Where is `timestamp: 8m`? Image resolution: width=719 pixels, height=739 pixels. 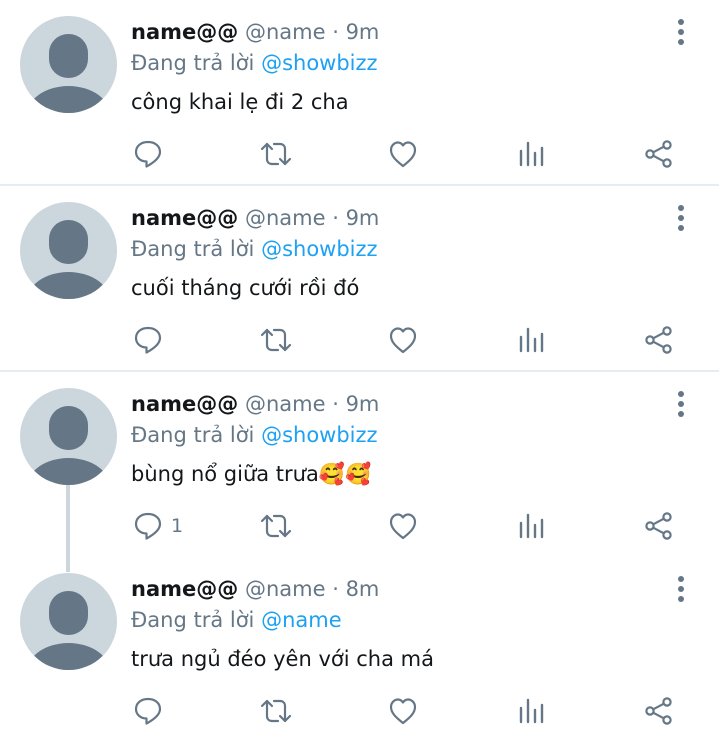 timestamp: 8m is located at coordinates (363, 589).